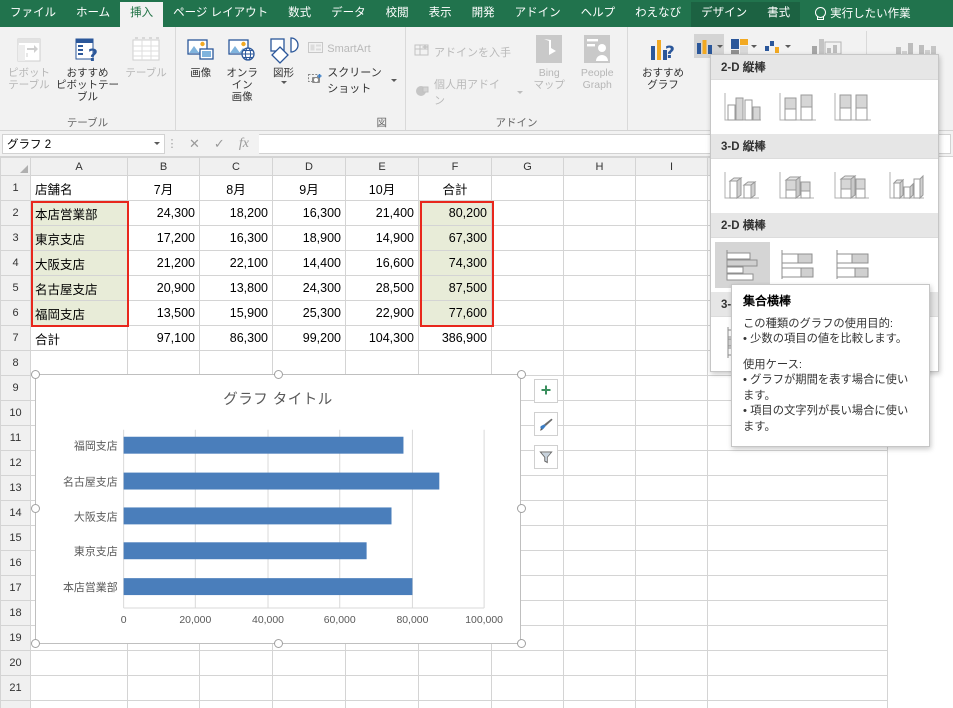 The height and width of the screenshot is (708, 953). Describe the element at coordinates (382, 166) in the screenshot. I see `column-header-e: E` at that location.